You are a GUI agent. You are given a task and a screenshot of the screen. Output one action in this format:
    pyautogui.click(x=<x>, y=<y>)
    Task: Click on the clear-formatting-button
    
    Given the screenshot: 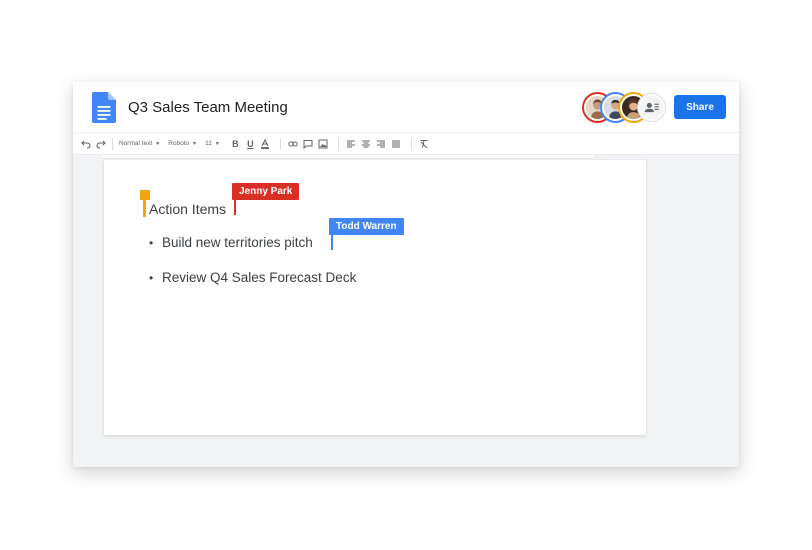 What is the action you would take?
    pyautogui.click(x=424, y=144)
    